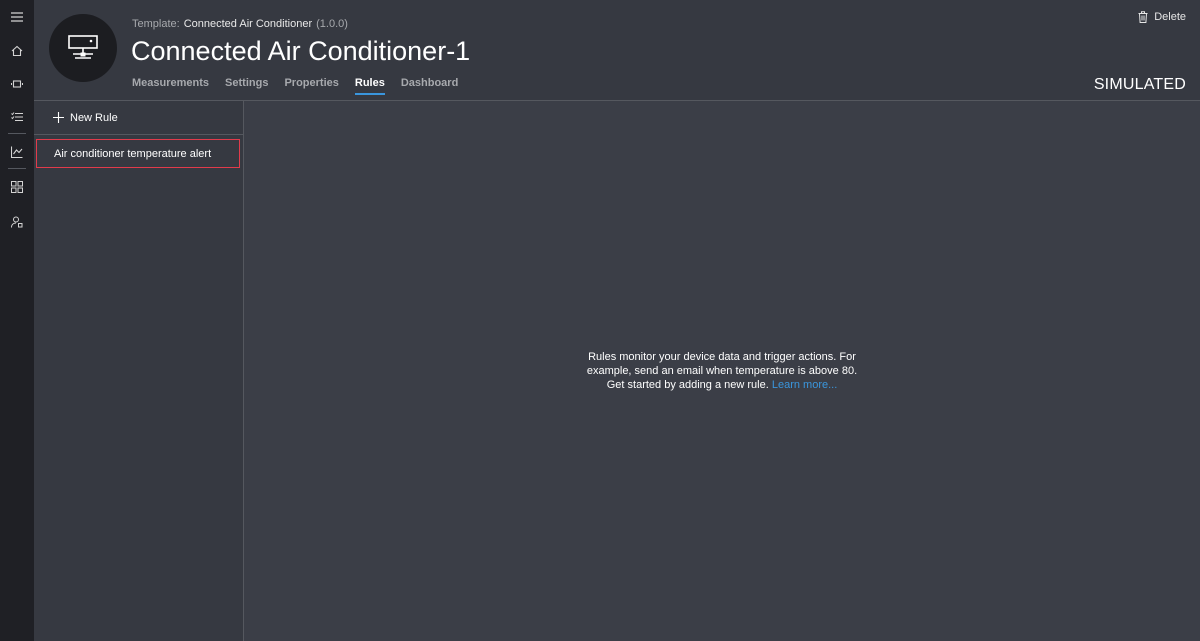 The height and width of the screenshot is (641, 1200). What do you see at coordinates (301, 51) in the screenshot?
I see `page-title: Connected Air Conditioner-1` at bounding box center [301, 51].